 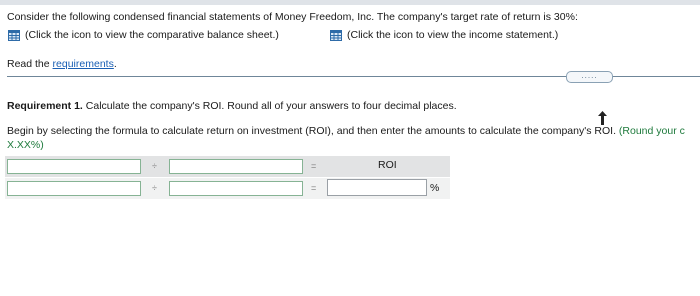 I want to click on rounding-hint-format: X.XX%), so click(x=25, y=145).